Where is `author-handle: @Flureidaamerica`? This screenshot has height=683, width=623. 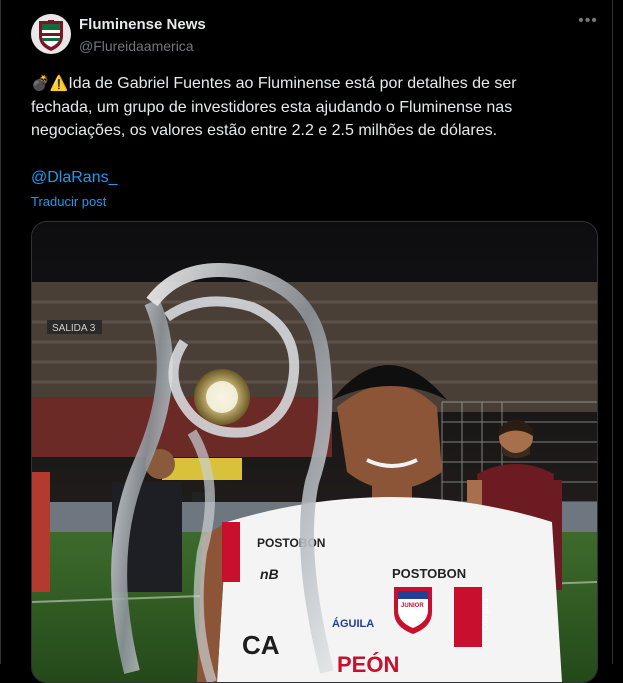 author-handle: @Flureidaamerica is located at coordinates (136, 46).